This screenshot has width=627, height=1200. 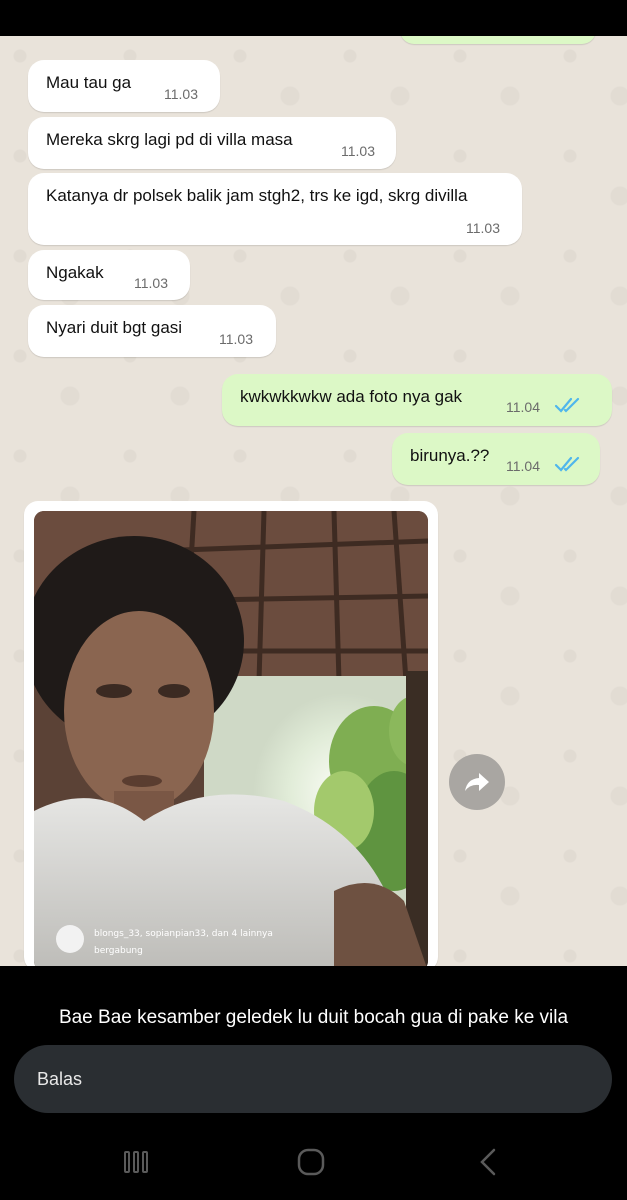 I want to click on partial-message-bubble, so click(x=498, y=40).